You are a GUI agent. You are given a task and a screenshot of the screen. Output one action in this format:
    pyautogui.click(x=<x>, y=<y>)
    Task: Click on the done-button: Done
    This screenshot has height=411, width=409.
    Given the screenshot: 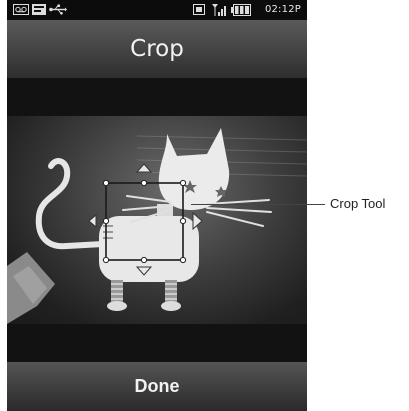 What is the action you would take?
    pyautogui.click(x=157, y=386)
    